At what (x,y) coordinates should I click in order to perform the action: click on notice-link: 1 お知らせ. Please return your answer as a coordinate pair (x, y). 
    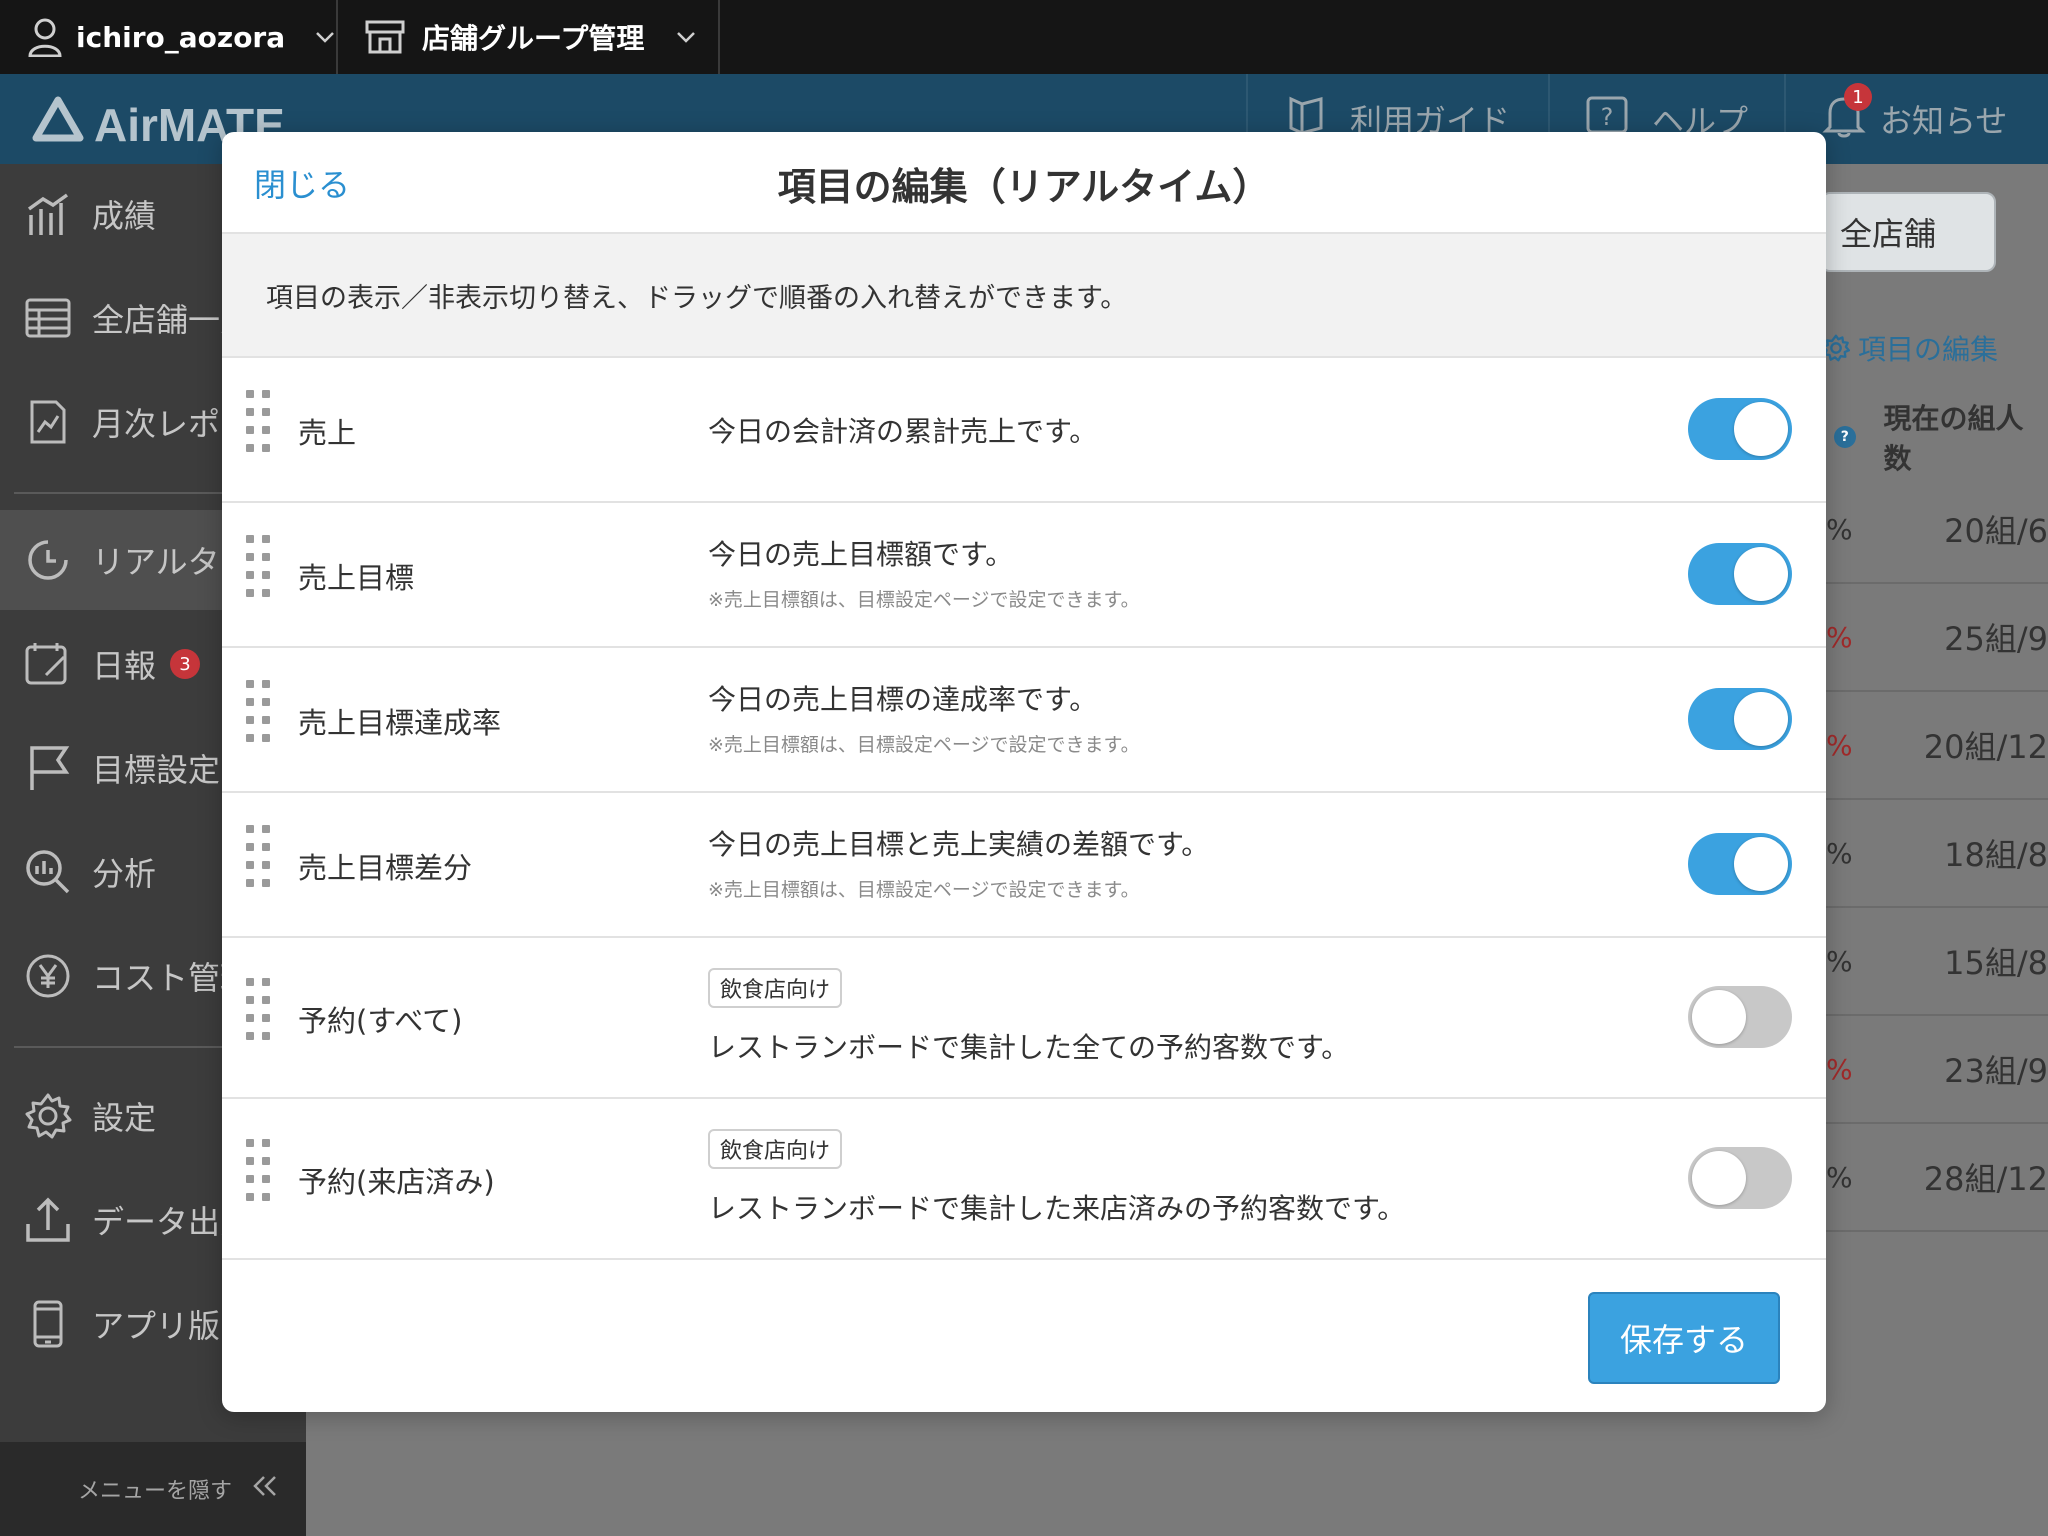
    Looking at the image, I should click on (1914, 119).